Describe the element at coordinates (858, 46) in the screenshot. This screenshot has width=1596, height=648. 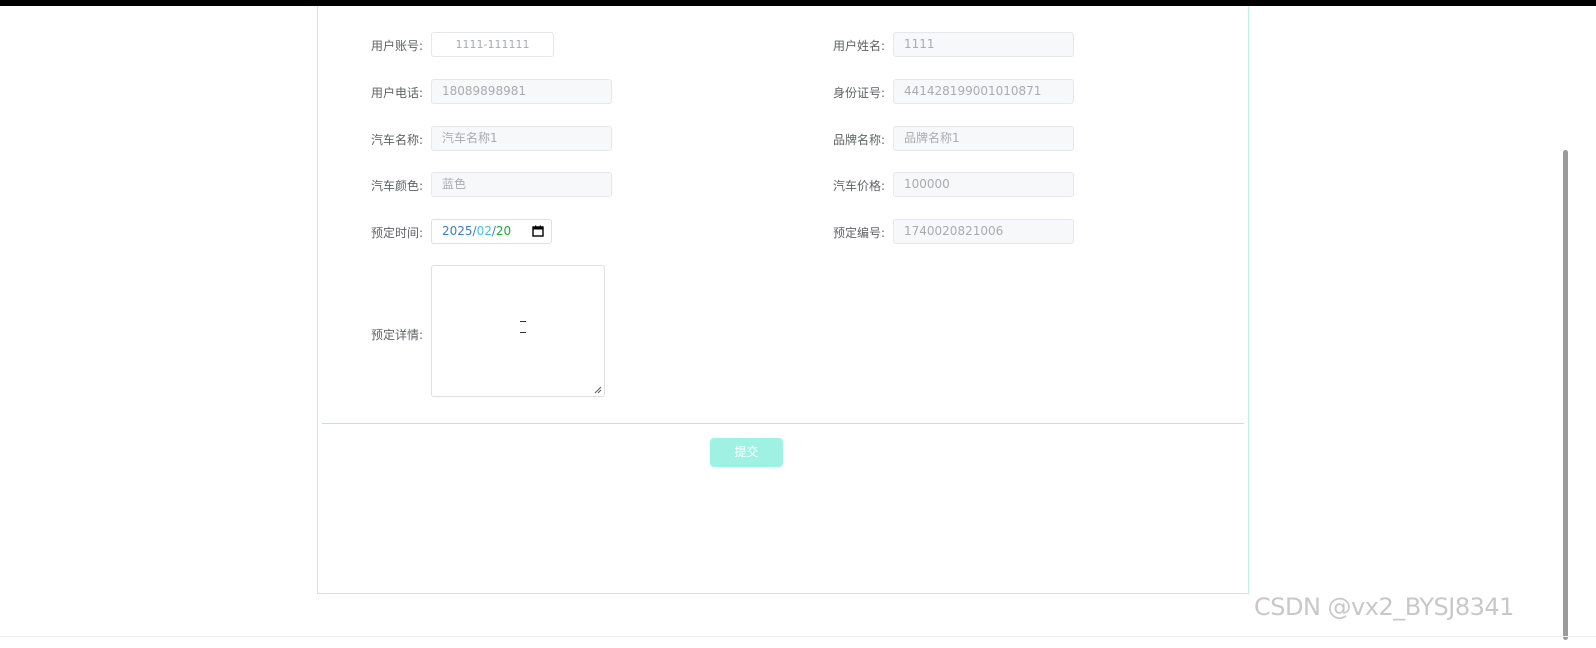
I see `name-label: 用户姓名:` at that location.